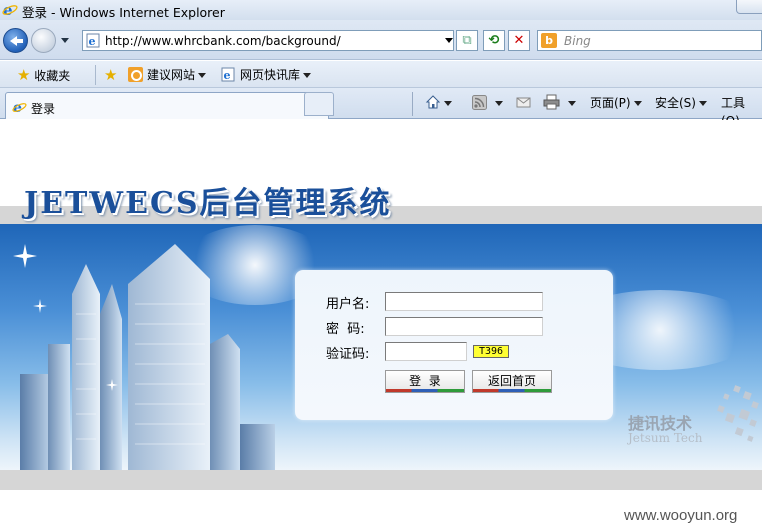 The width and height of the screenshot is (762, 525). Describe the element at coordinates (266, 75) in the screenshot. I see `web-slice-gallery-link: e 网页快讯库` at that location.